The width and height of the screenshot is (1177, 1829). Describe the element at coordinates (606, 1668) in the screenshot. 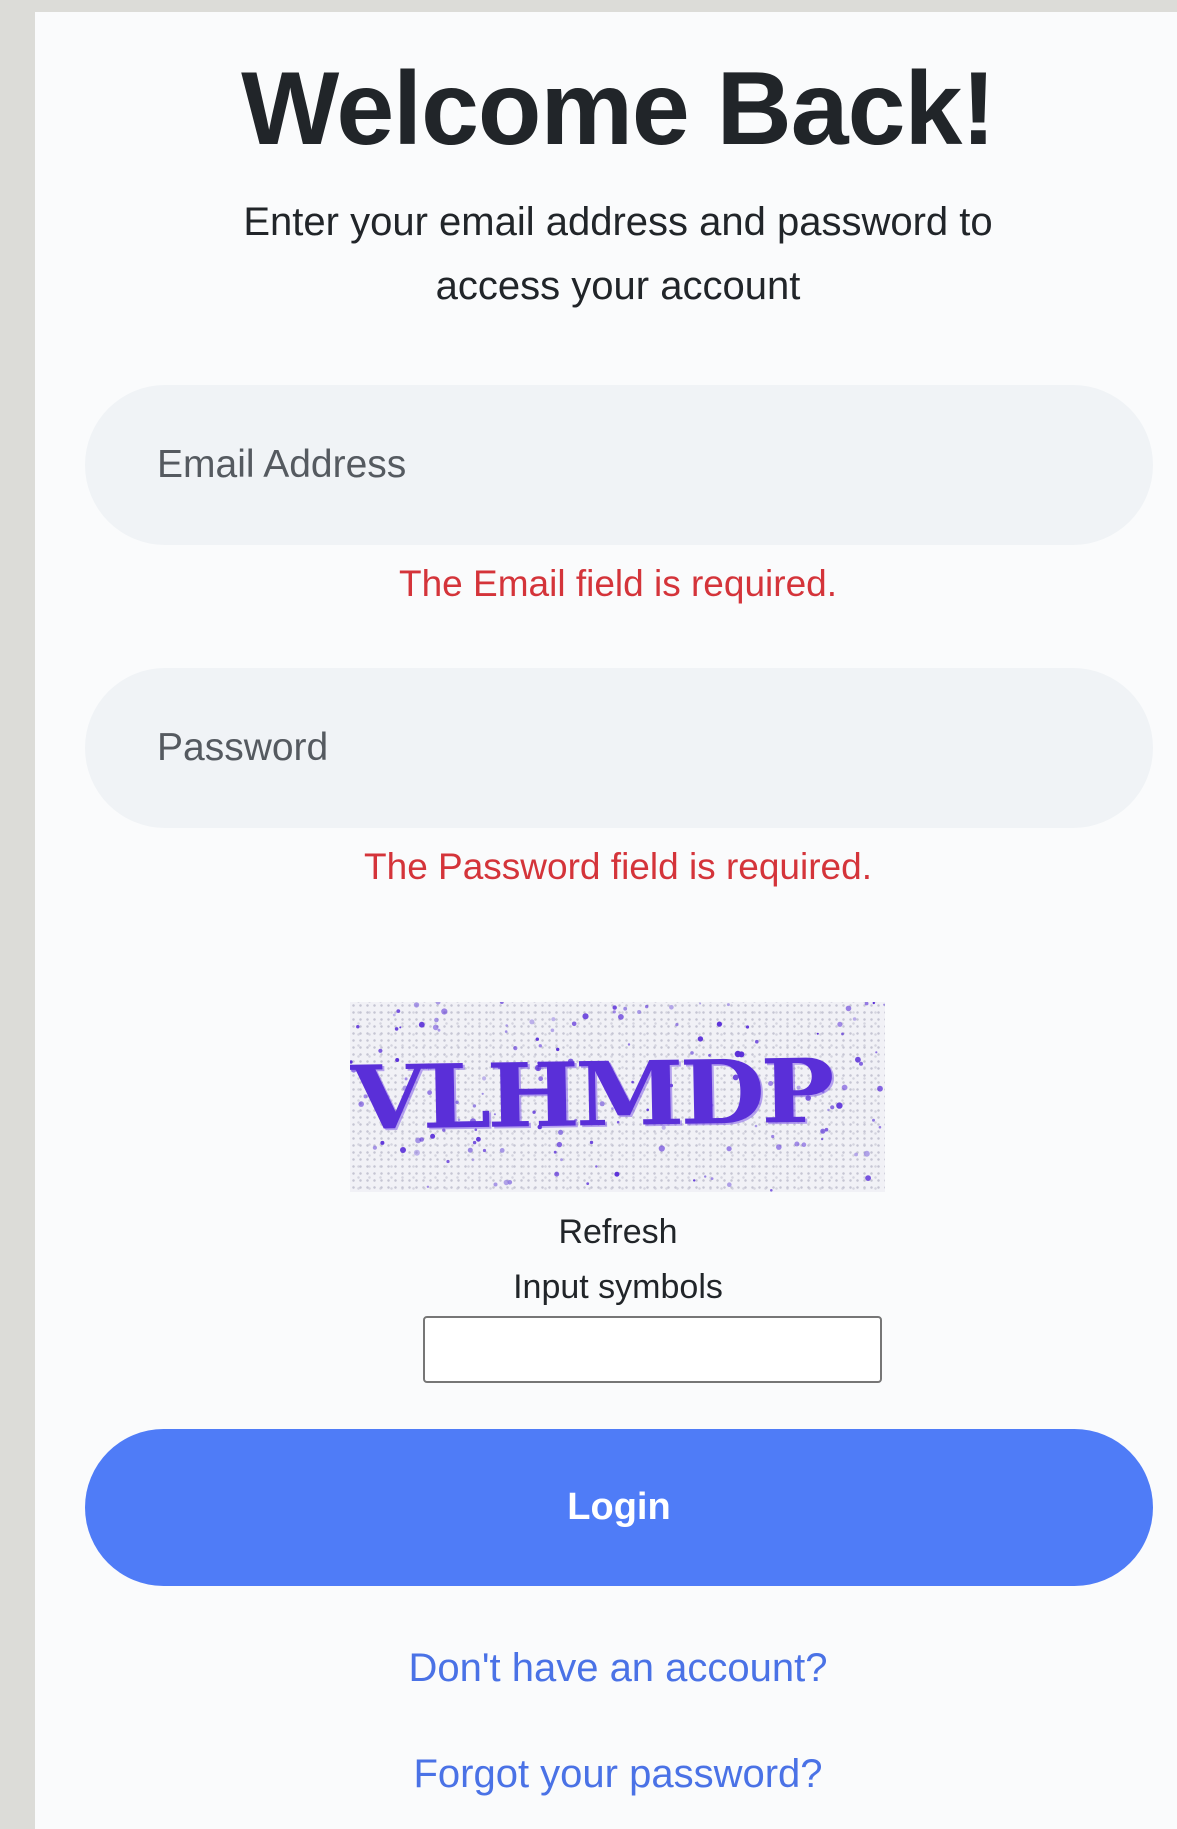

I see `signup-link: Don't have an account?` at that location.